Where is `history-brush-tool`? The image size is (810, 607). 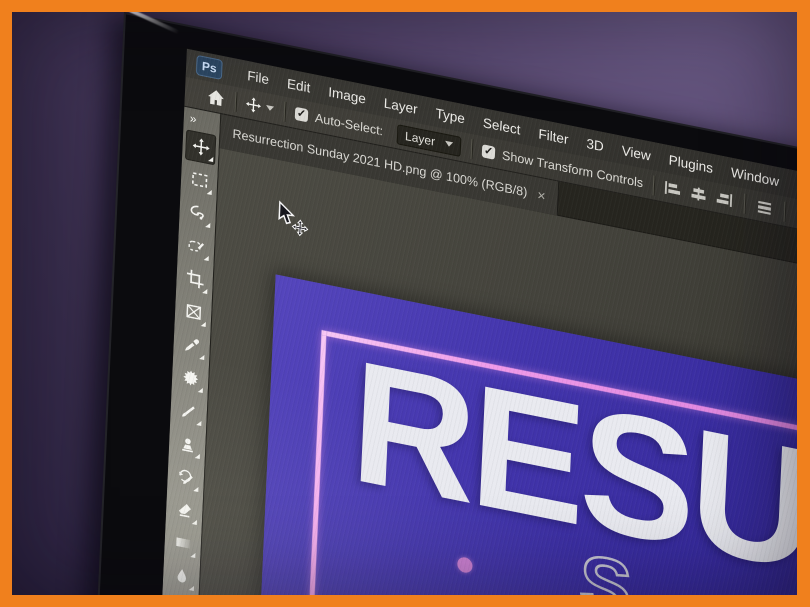
history-brush-tool is located at coordinates (185, 477).